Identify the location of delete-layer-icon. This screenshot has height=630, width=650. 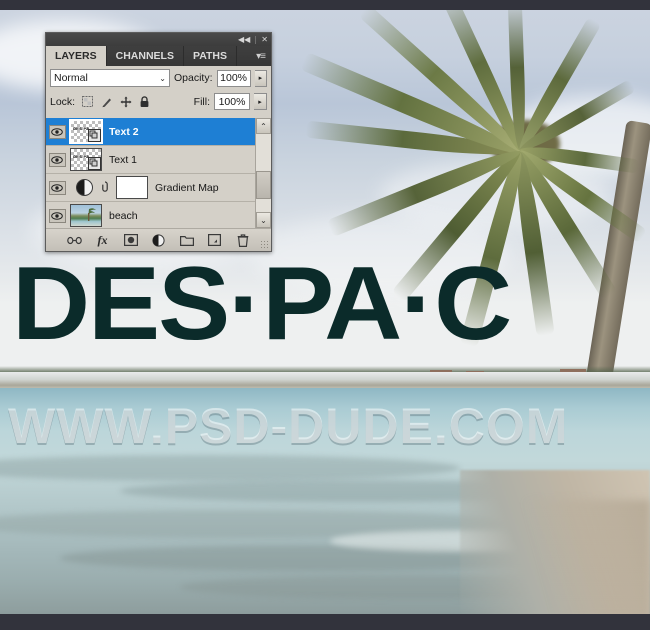
(242, 240).